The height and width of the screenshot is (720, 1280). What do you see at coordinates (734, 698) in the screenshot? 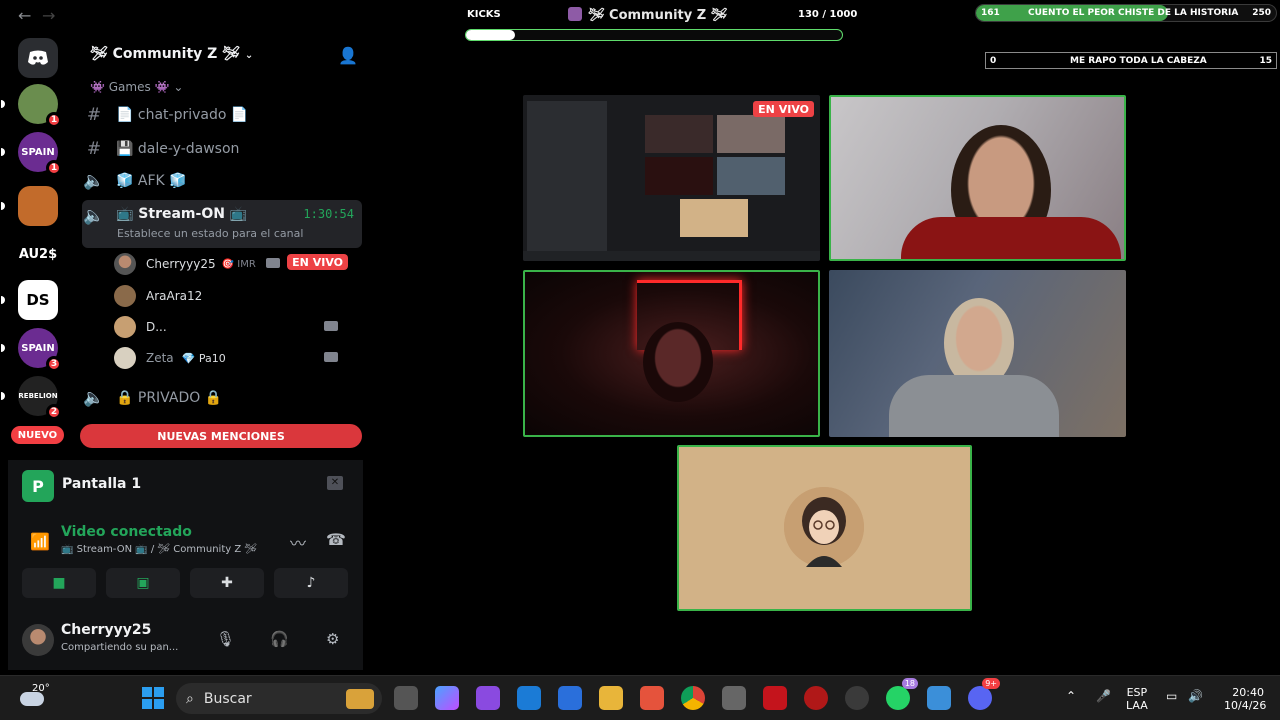
I see `app-icon` at bounding box center [734, 698].